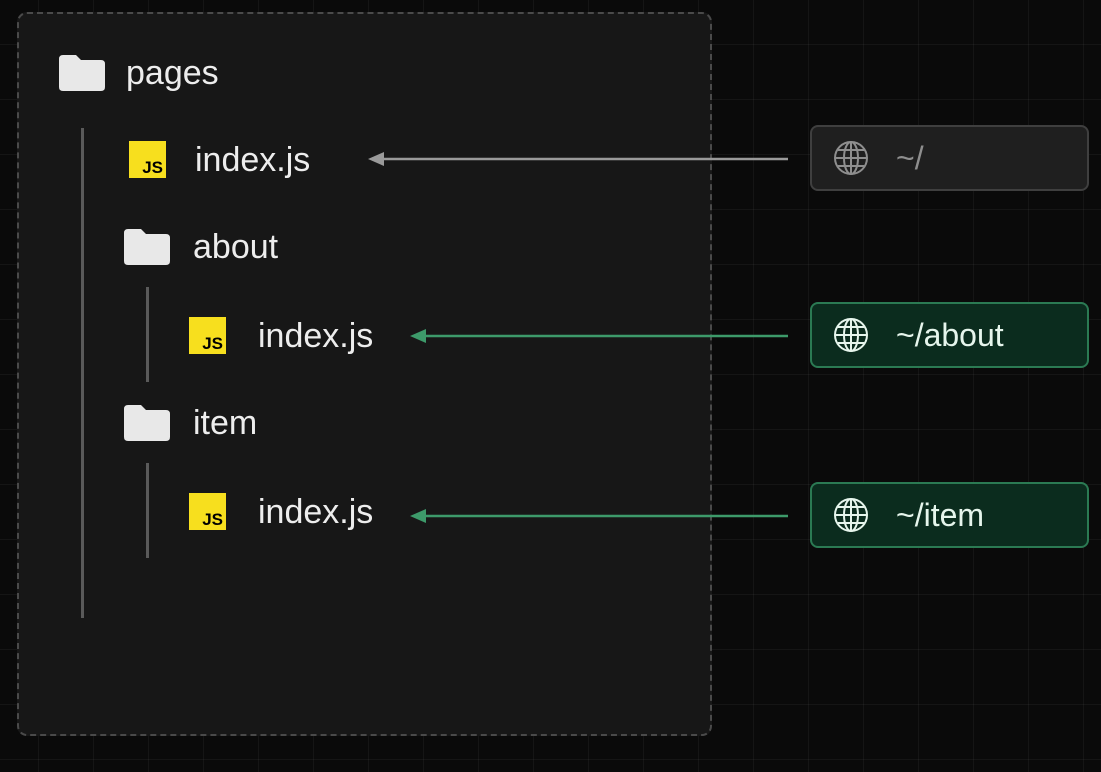 The width and height of the screenshot is (1101, 772). Describe the element at coordinates (172, 73) in the screenshot. I see `tree-label-pages: pages` at that location.